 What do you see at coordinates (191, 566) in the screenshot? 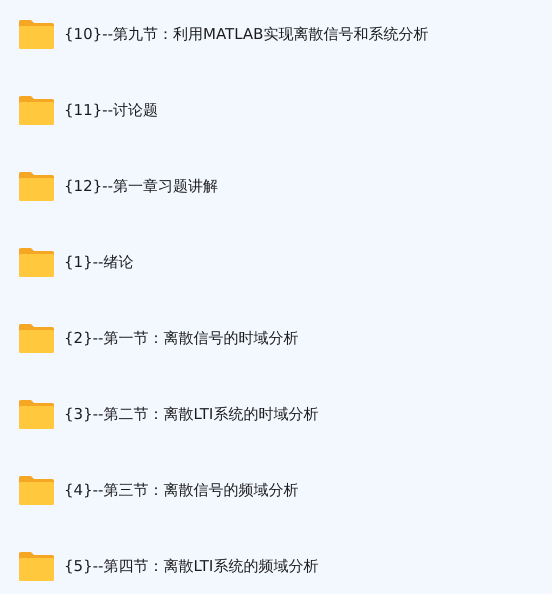
I see `folder-name: {5}--第四节：离散LTI系统的频域分析` at bounding box center [191, 566].